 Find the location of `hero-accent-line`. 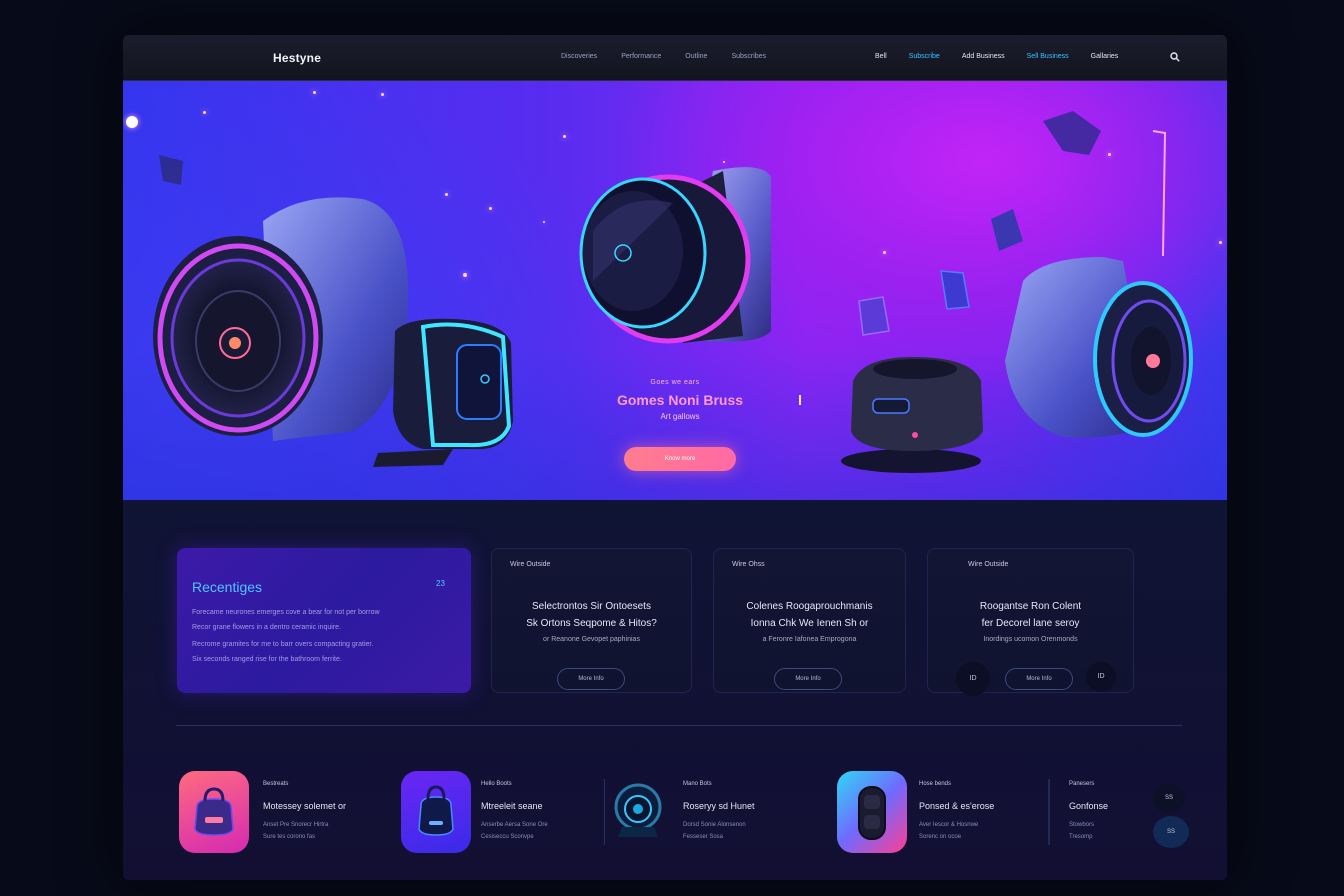

hero-accent-line is located at coordinates (800, 400).